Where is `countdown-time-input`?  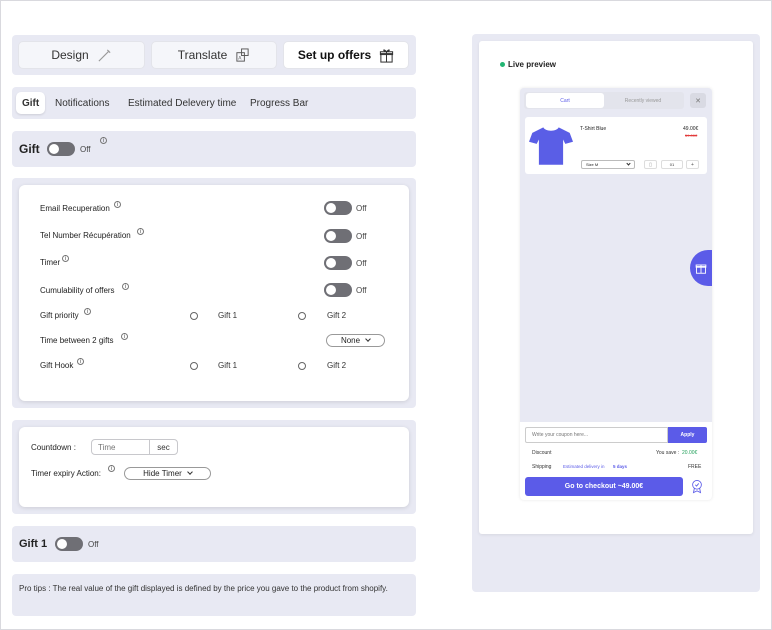
countdown-time-input is located at coordinates (121, 447).